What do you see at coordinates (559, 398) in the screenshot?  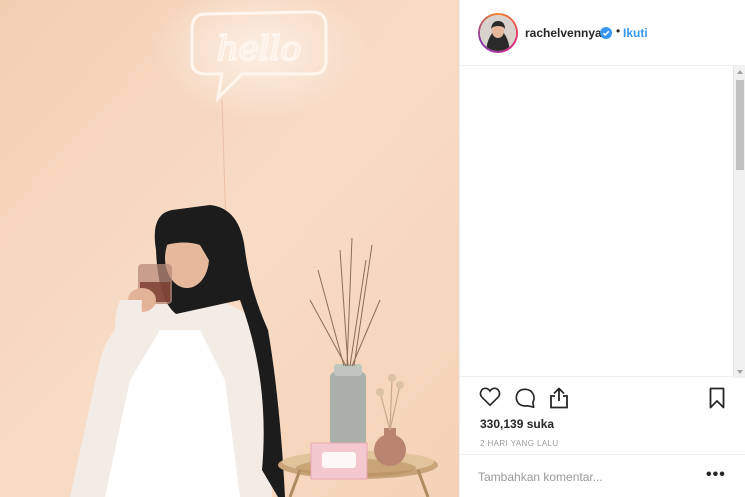 I see `share-icon` at bounding box center [559, 398].